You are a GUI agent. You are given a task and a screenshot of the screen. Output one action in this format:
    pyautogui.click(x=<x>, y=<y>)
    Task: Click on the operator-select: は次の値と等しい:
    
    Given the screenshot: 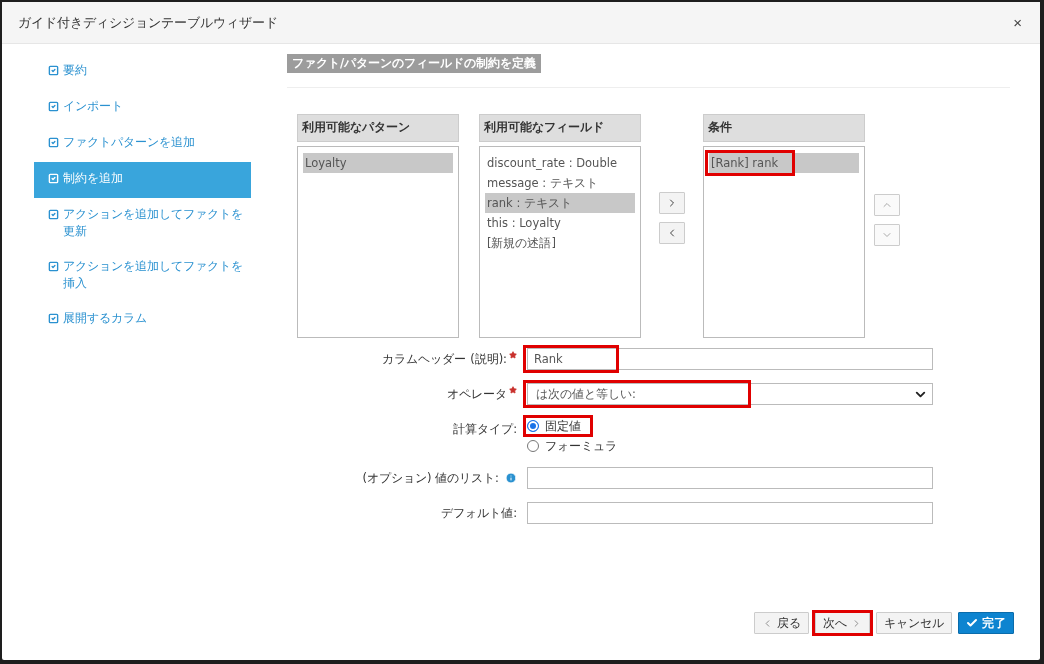 What is the action you would take?
    pyautogui.click(x=730, y=394)
    